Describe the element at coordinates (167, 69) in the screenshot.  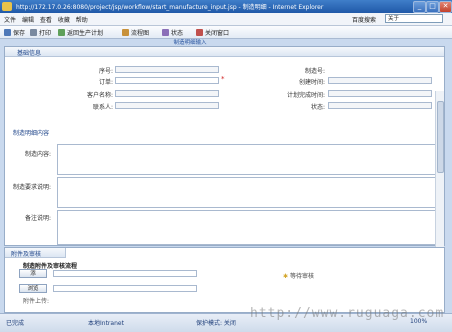
I see `serial-field` at that location.